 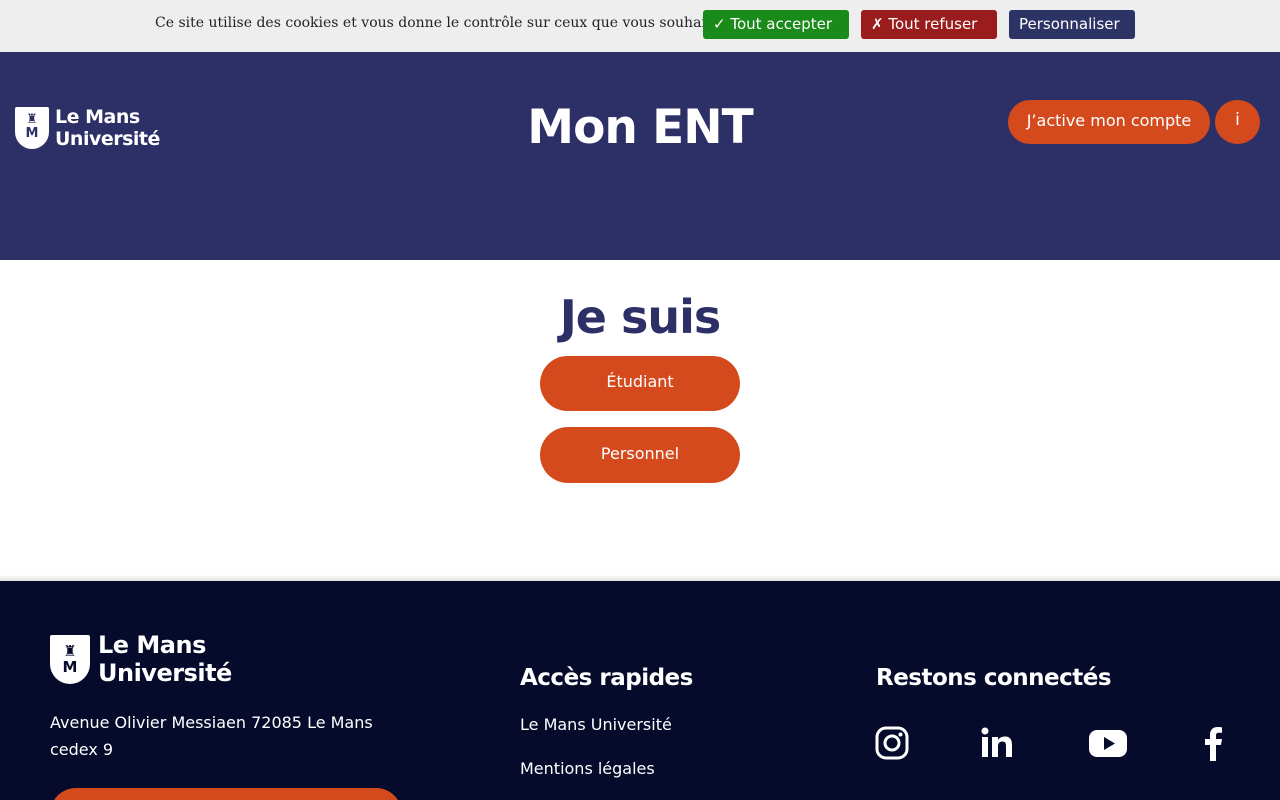 What do you see at coordinates (1108, 743) in the screenshot?
I see `youtube-icon` at bounding box center [1108, 743].